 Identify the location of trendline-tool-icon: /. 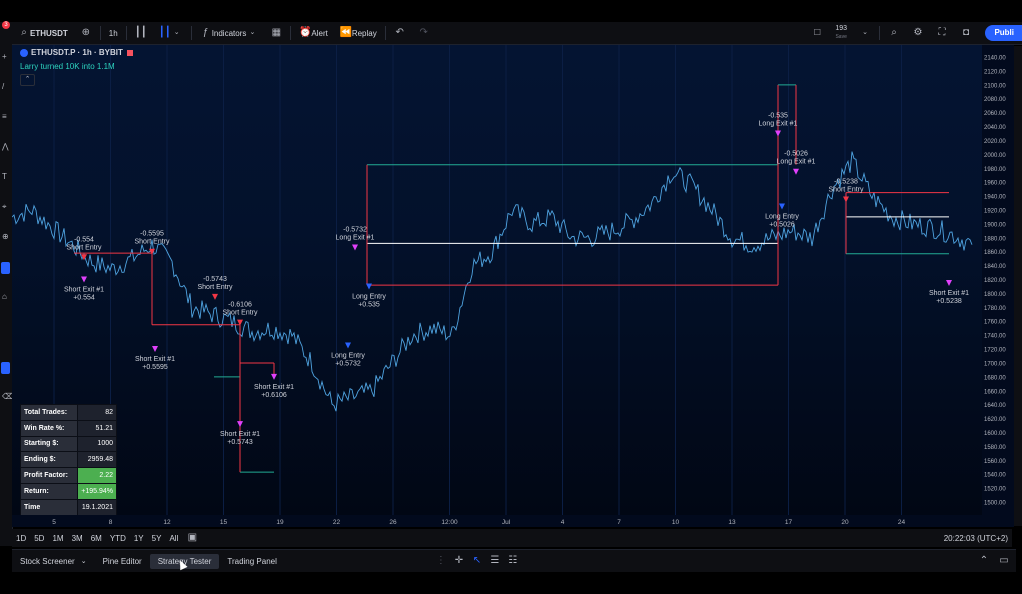
(3, 86).